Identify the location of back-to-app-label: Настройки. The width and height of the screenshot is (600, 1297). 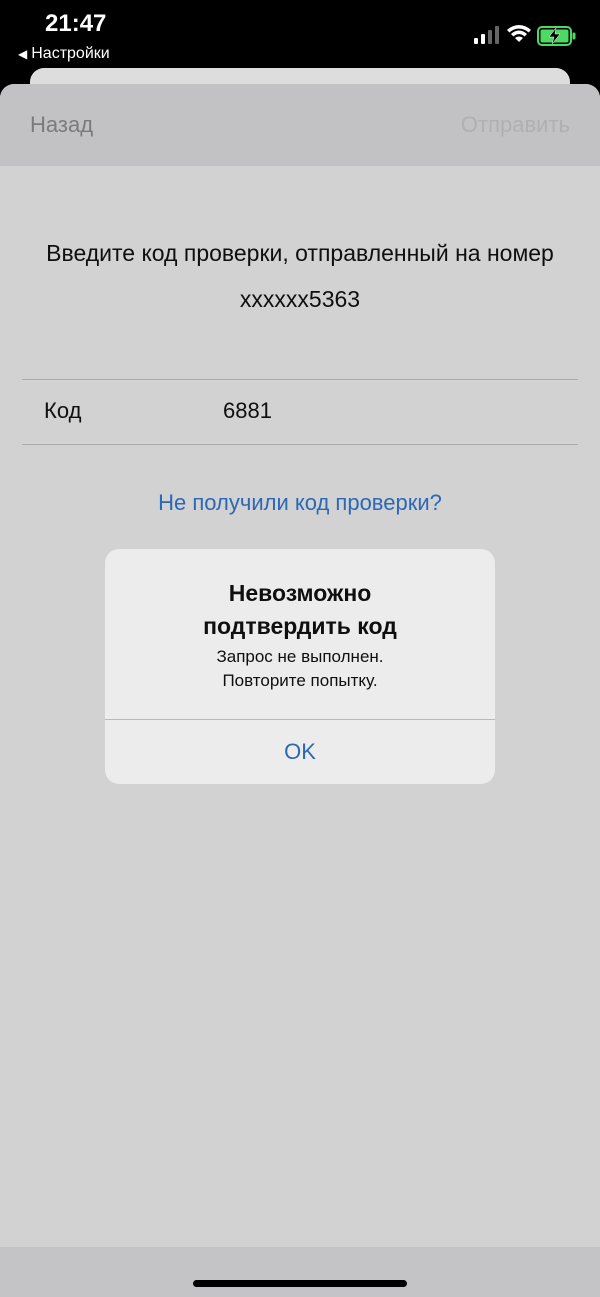
(70, 53).